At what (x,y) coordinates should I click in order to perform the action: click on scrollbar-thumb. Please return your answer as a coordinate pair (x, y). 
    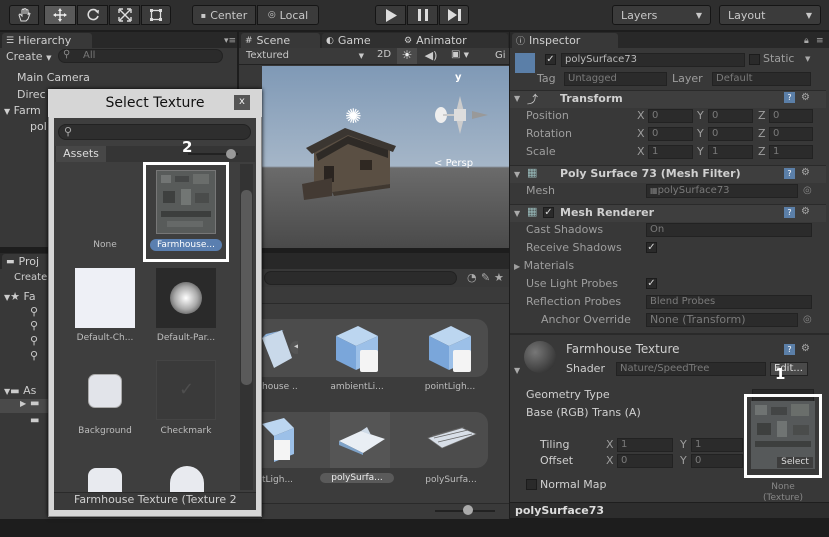
    Looking at the image, I should click on (246, 287).